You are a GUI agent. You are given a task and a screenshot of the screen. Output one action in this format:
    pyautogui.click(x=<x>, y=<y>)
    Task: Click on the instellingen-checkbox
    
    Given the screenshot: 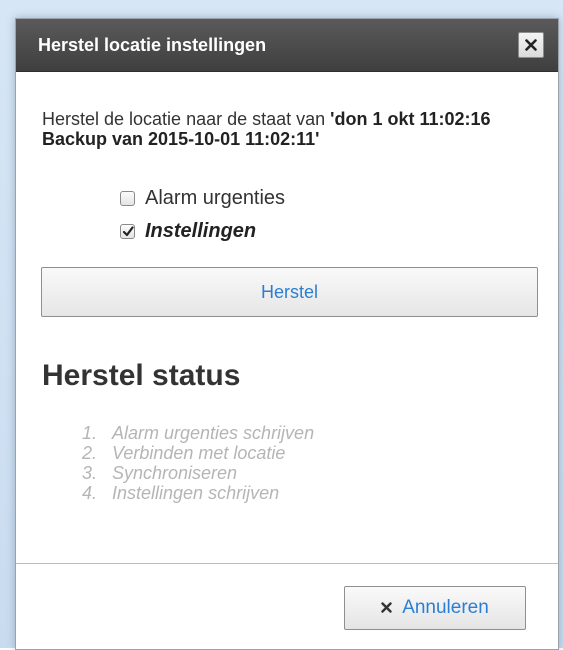 What is the action you would take?
    pyautogui.click(x=127, y=231)
    